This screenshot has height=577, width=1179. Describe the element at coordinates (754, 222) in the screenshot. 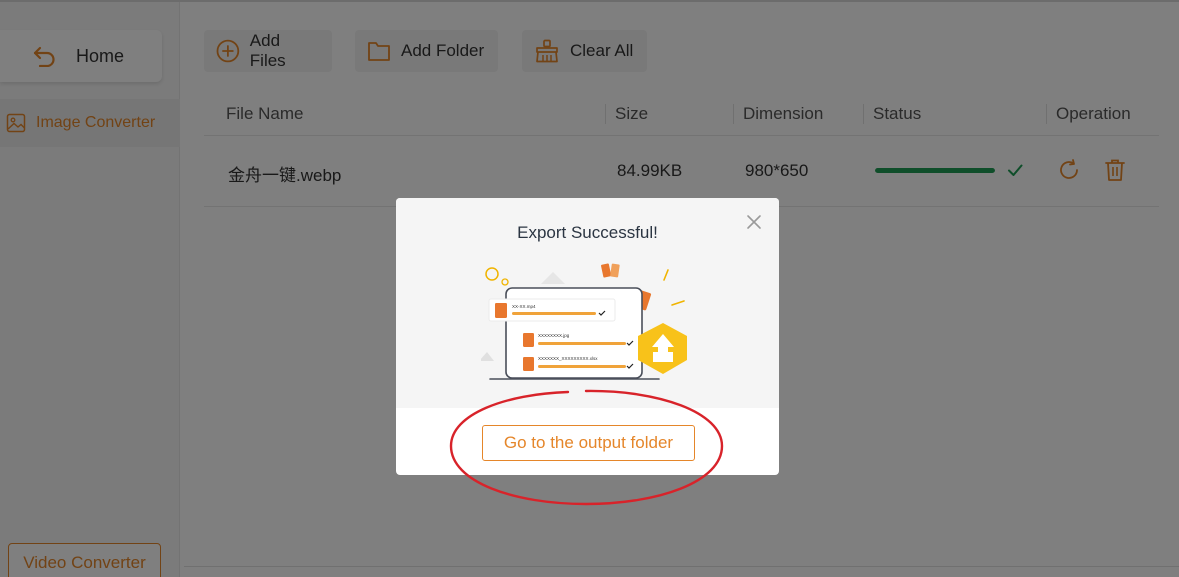

I see `close-icon` at that location.